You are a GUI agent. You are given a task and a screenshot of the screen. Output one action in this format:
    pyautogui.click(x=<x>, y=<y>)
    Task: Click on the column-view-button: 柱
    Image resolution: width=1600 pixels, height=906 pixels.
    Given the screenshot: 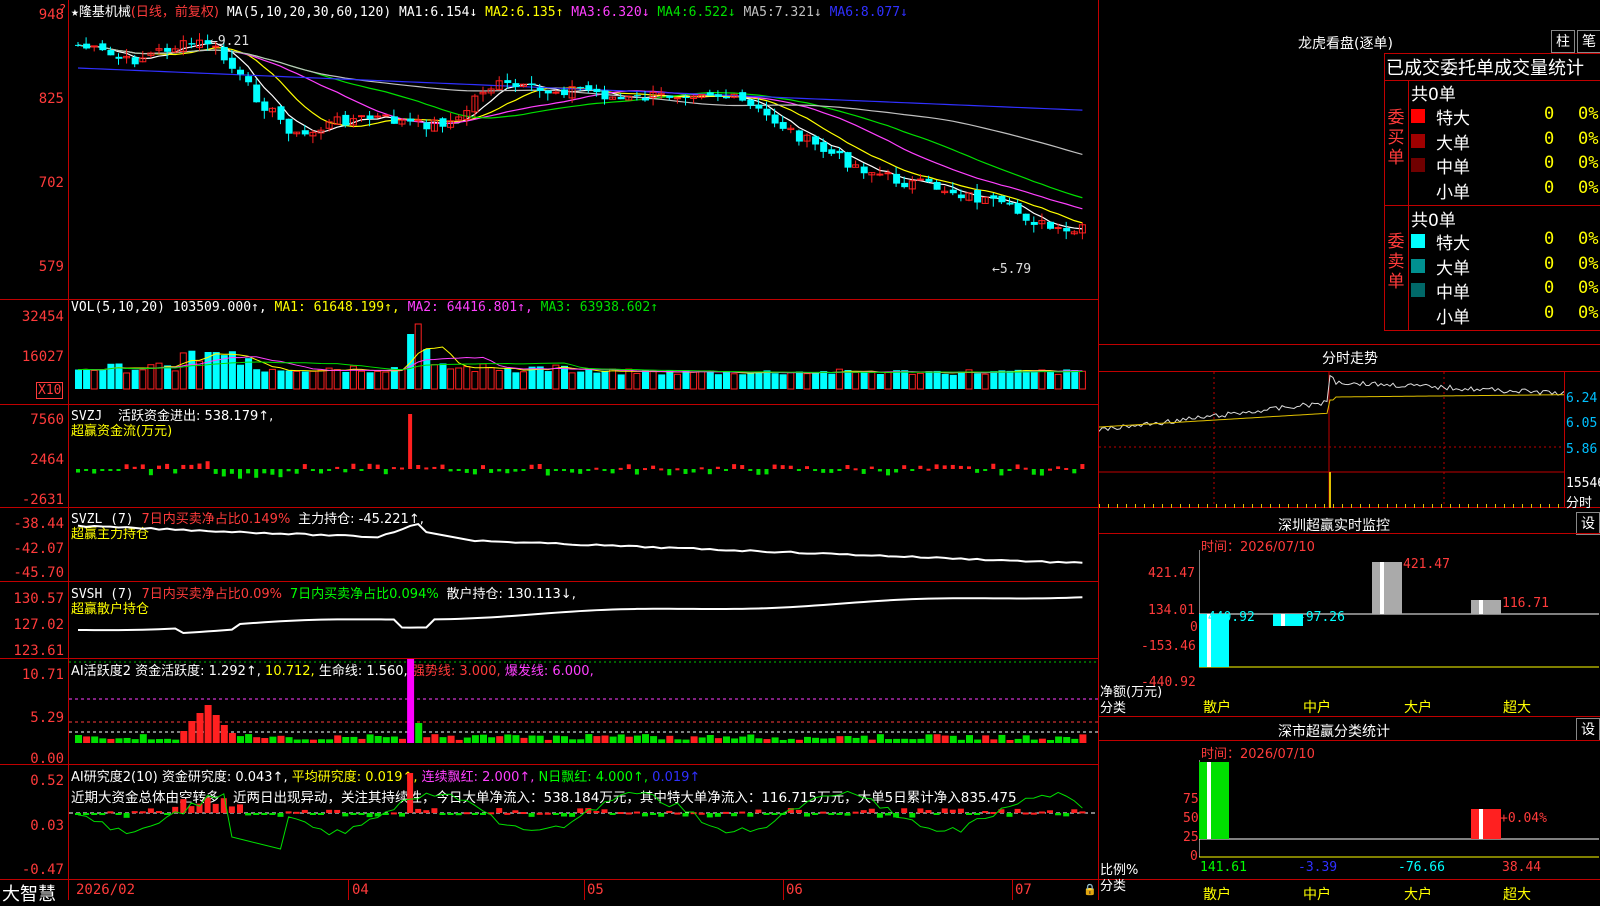 What is the action you would take?
    pyautogui.click(x=1563, y=41)
    